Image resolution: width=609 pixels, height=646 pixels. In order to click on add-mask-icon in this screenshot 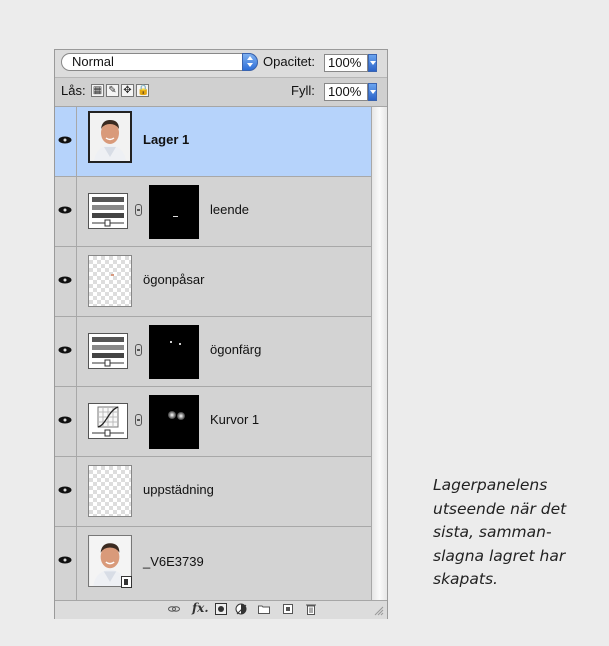, I will do `click(221, 609)`.